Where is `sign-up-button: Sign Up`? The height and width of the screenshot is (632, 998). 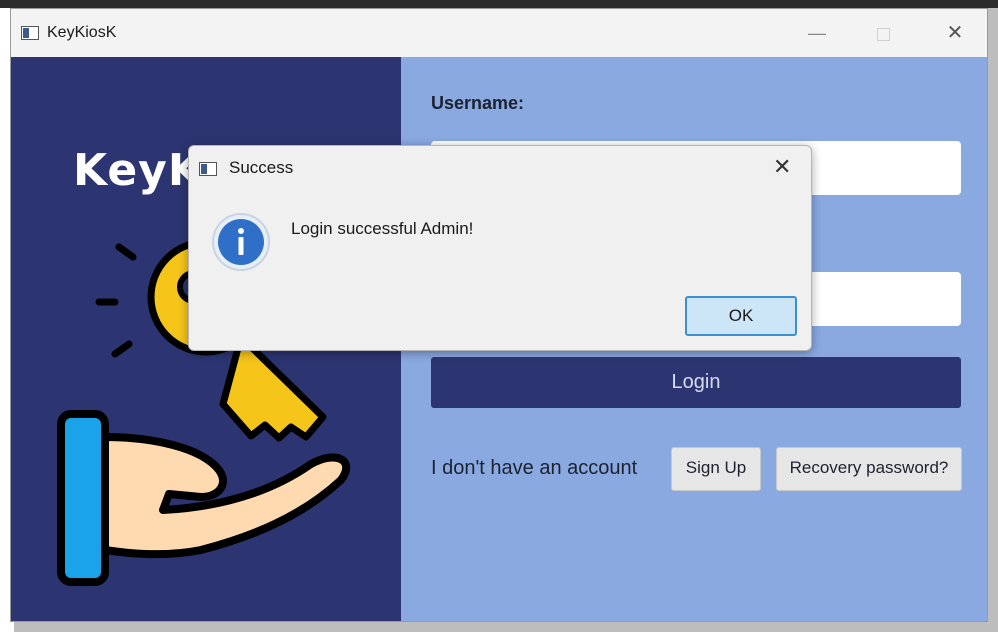 sign-up-button: Sign Up is located at coordinates (716, 469).